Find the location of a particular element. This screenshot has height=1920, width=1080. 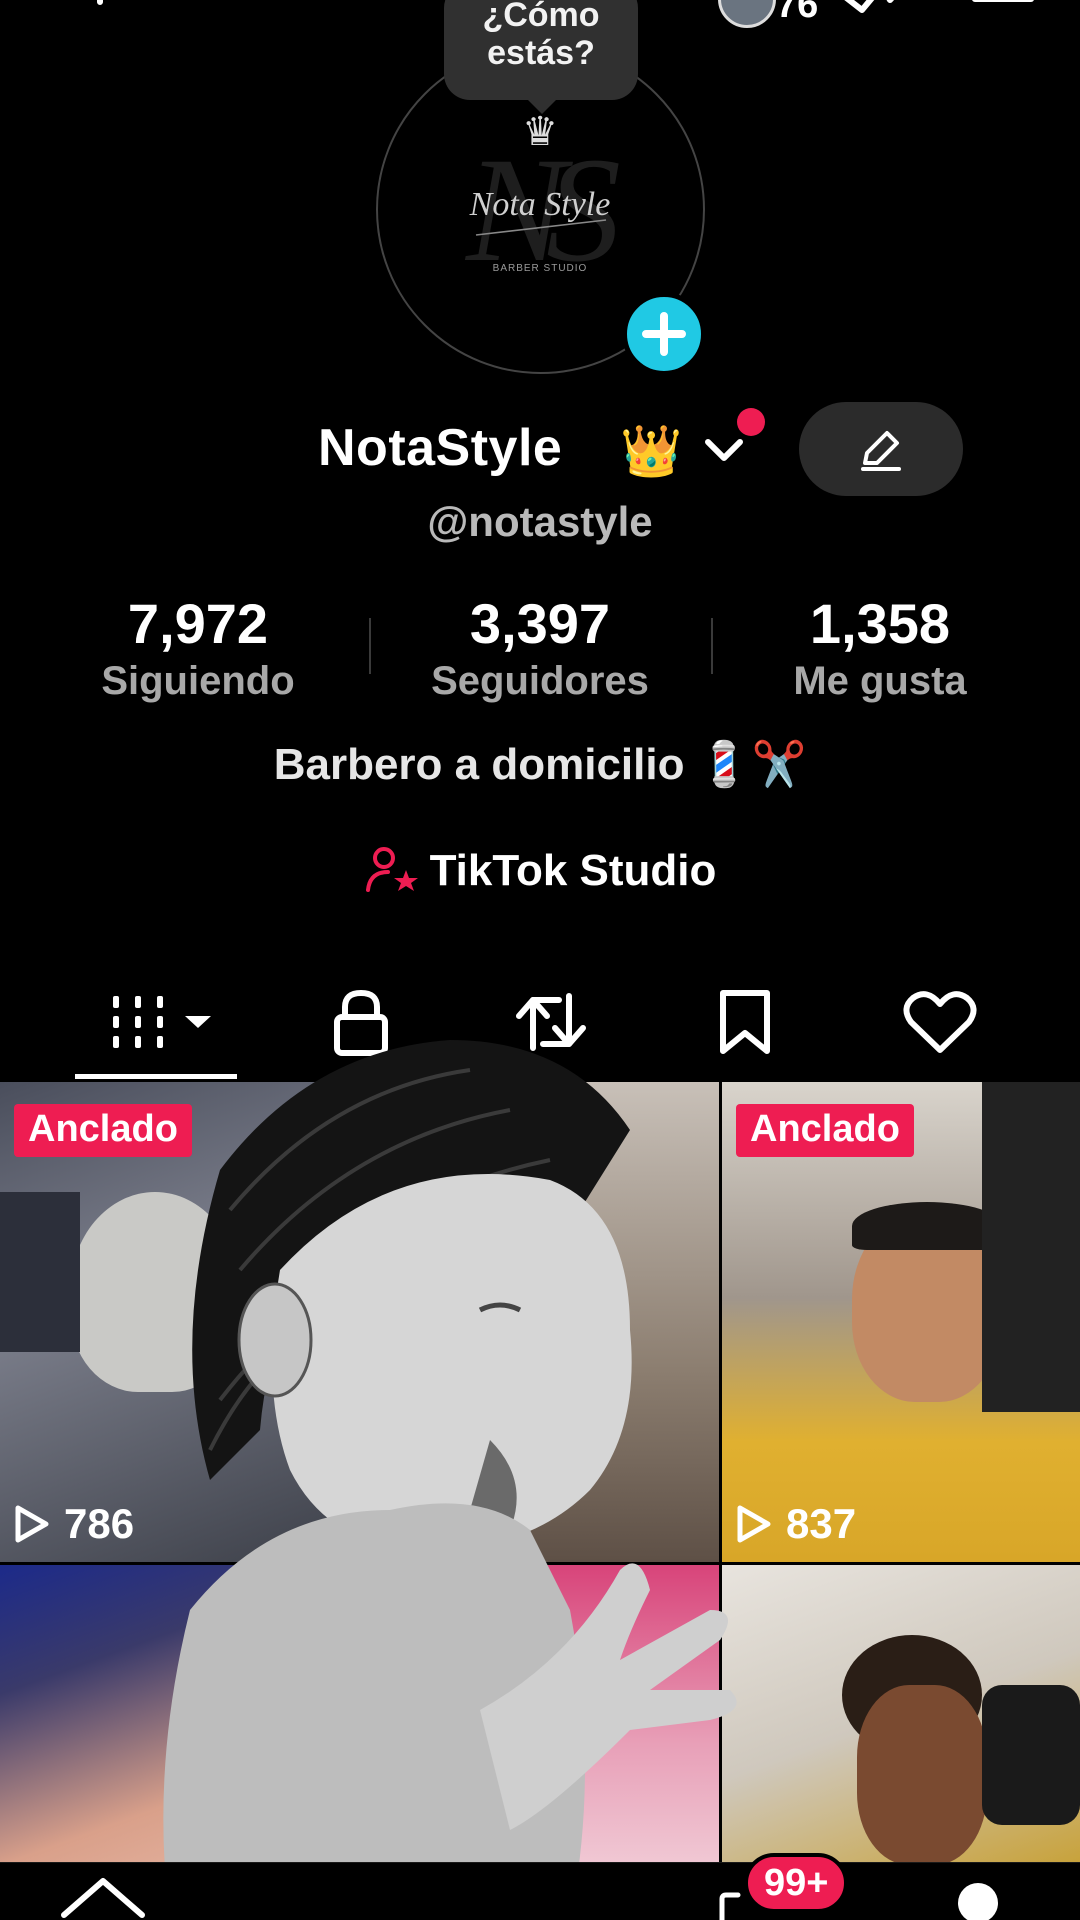

stat-likes: 1,358 Me gusta is located at coordinates (880, 649).